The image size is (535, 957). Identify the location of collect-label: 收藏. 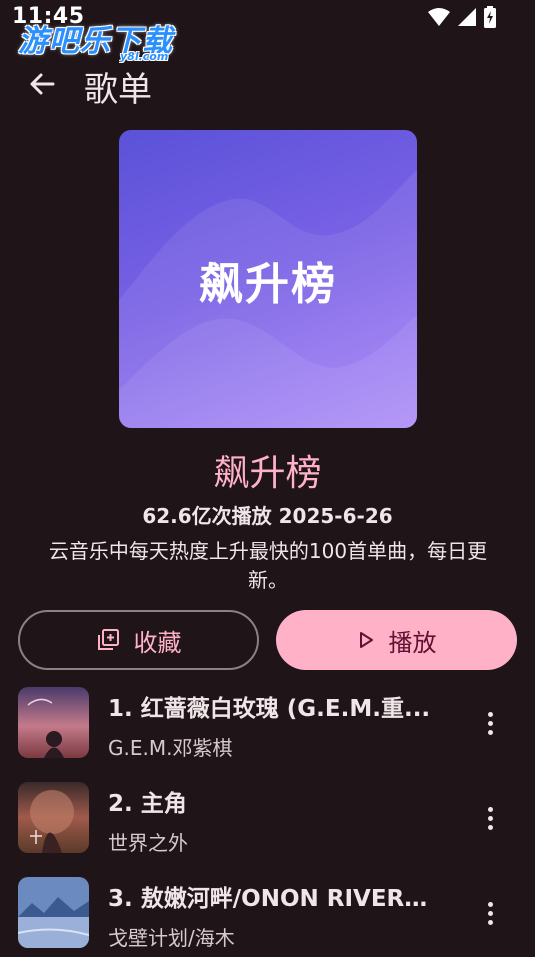
(157, 642).